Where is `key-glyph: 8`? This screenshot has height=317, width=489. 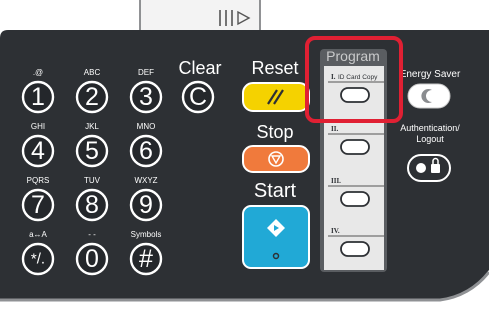 key-glyph: 8 is located at coordinates (92, 205).